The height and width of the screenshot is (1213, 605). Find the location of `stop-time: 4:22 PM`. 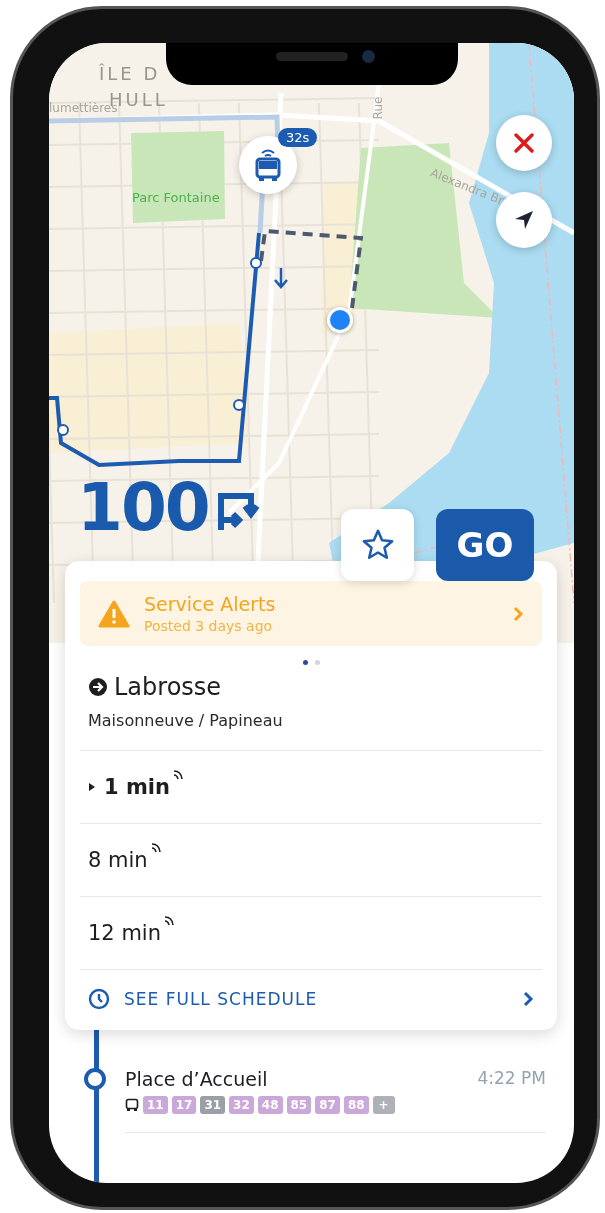

stop-time: 4:22 PM is located at coordinates (511, 1079).